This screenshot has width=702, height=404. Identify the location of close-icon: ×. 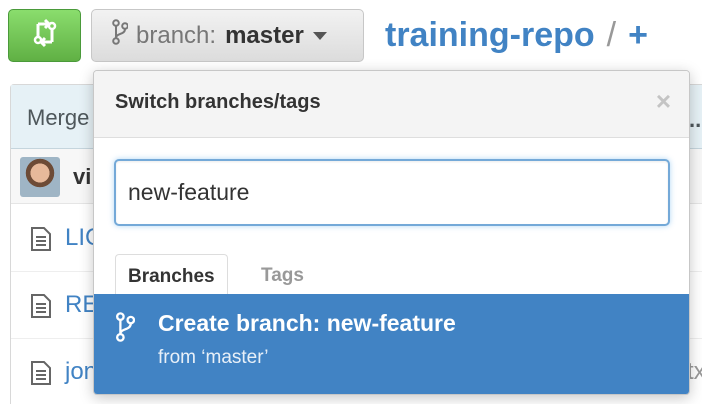
(663, 101).